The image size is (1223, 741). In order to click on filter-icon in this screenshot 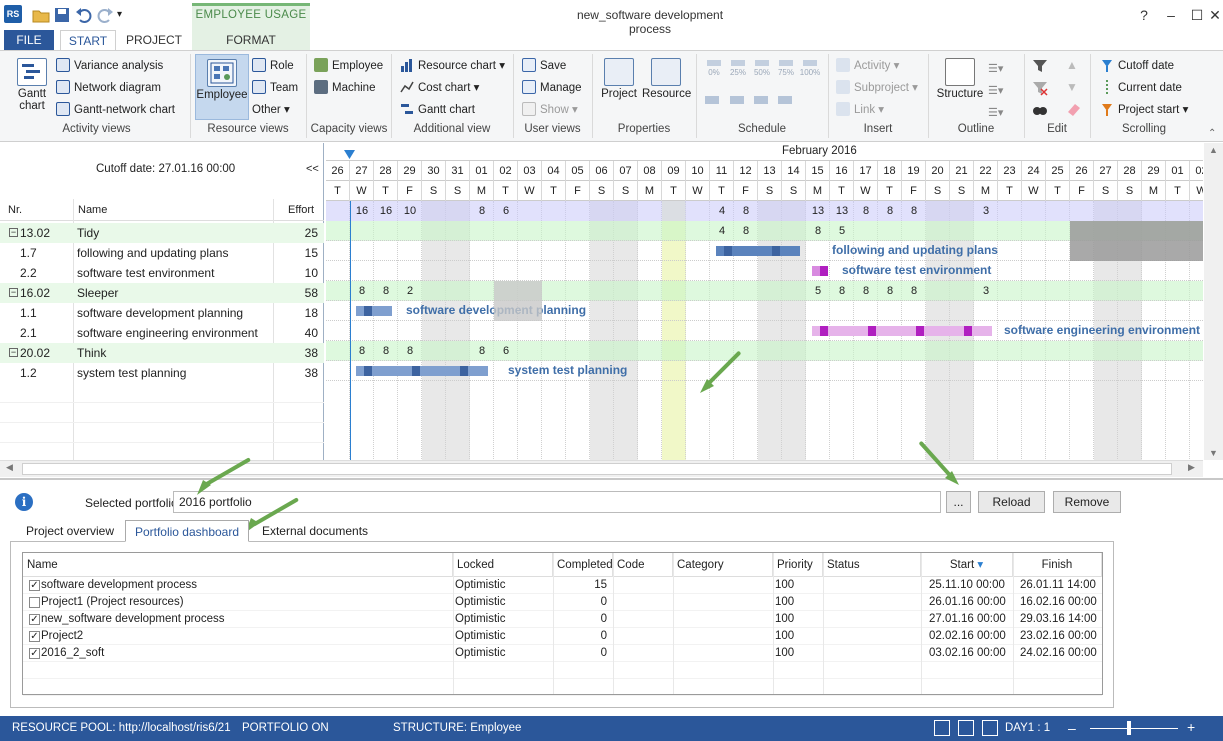, I will do `click(1040, 67)`.